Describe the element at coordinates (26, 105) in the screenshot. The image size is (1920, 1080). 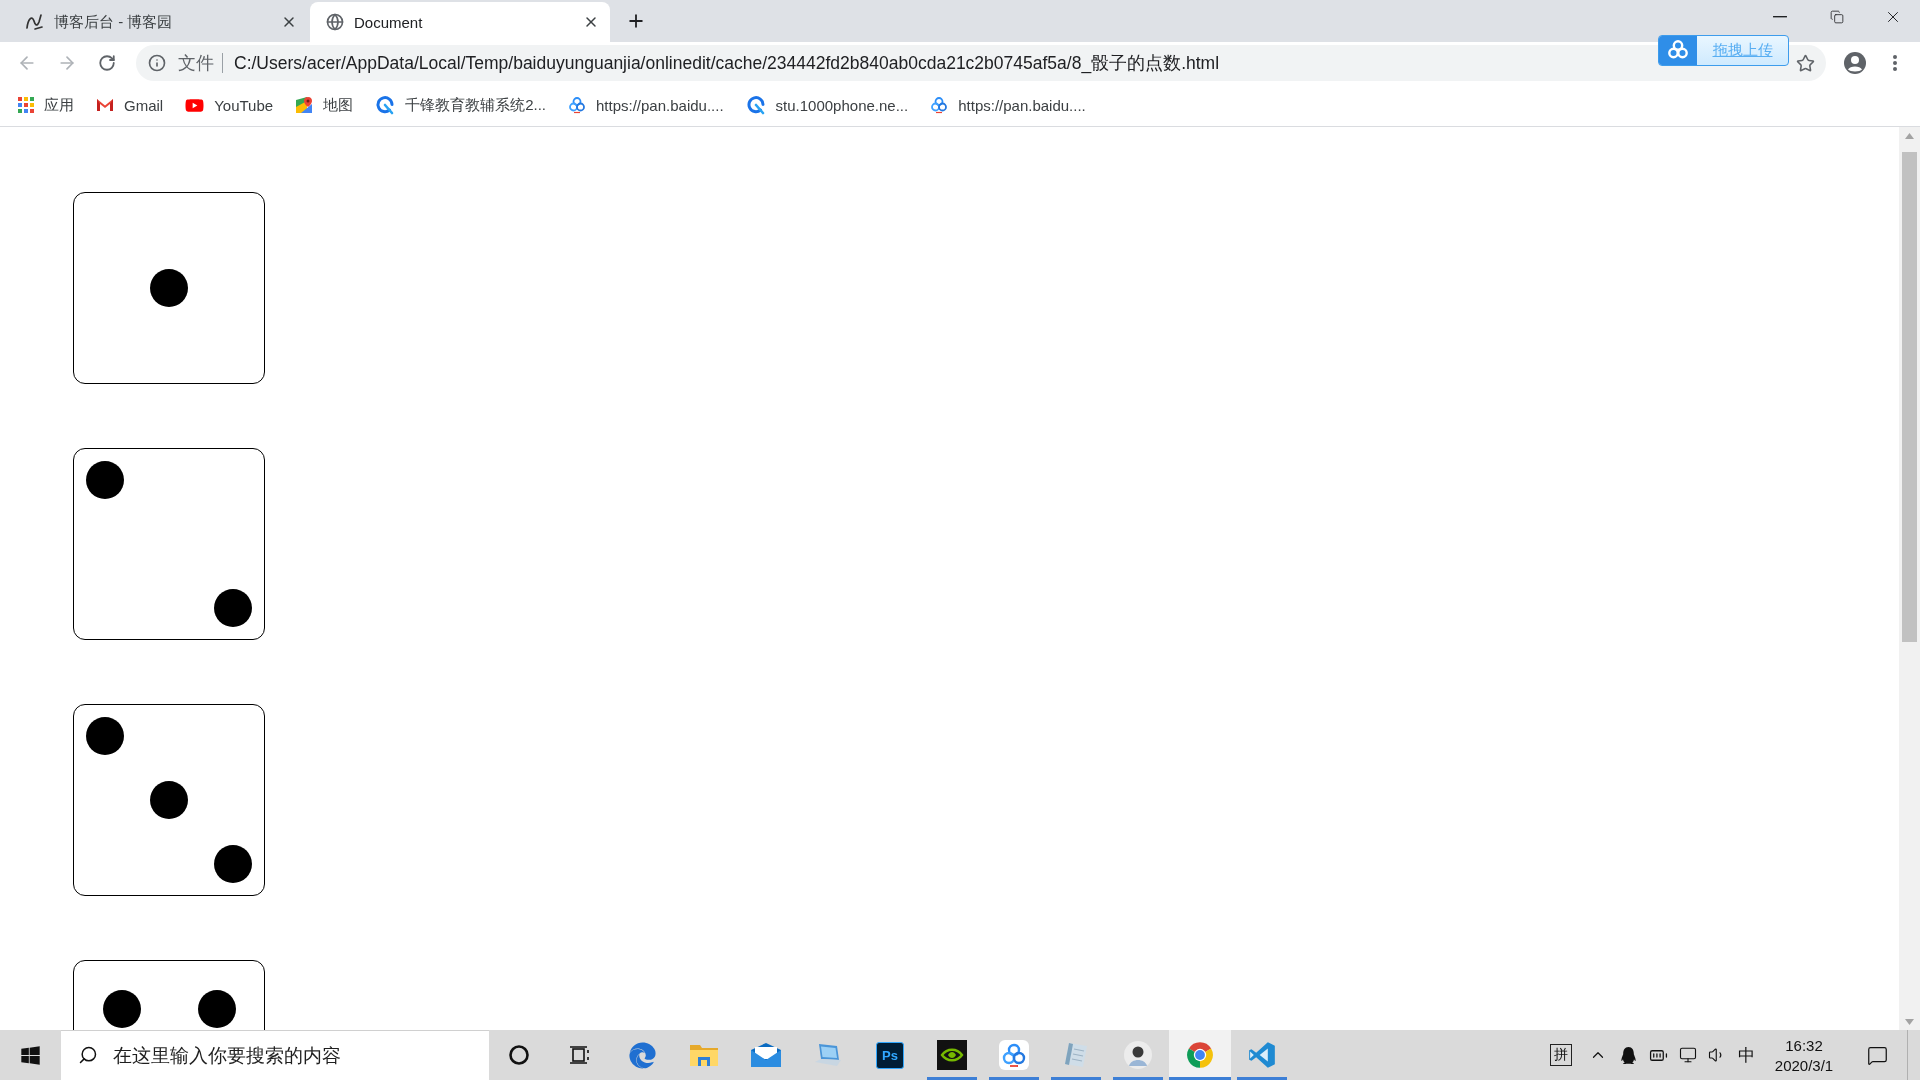
I see `grid-icon` at that location.